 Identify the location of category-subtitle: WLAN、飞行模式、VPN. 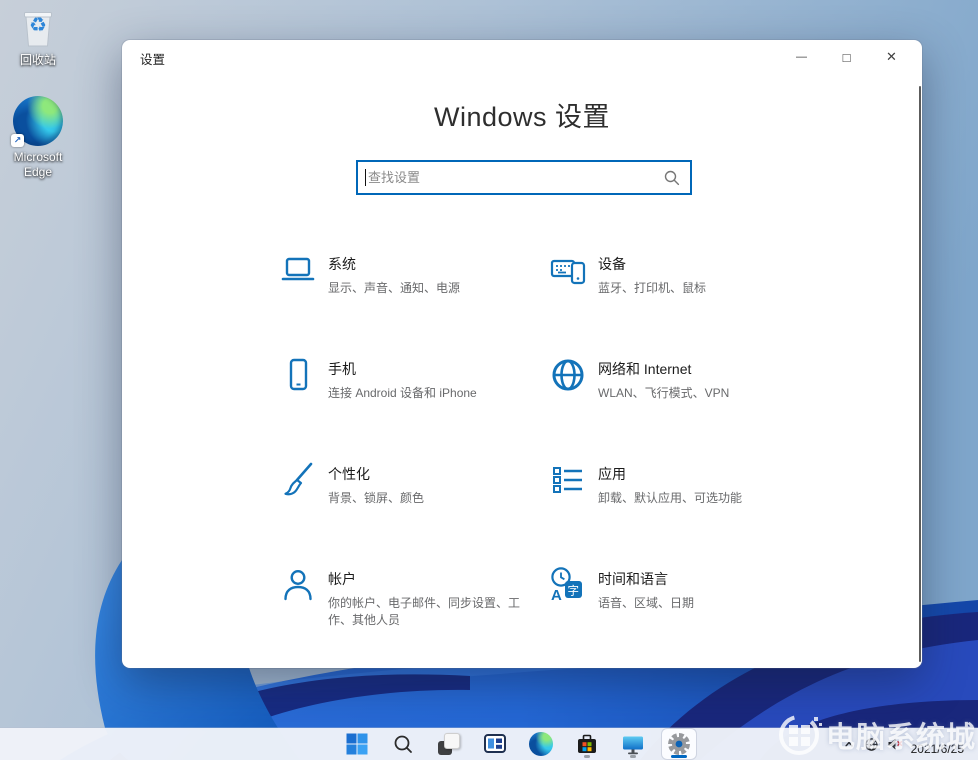
(664, 393).